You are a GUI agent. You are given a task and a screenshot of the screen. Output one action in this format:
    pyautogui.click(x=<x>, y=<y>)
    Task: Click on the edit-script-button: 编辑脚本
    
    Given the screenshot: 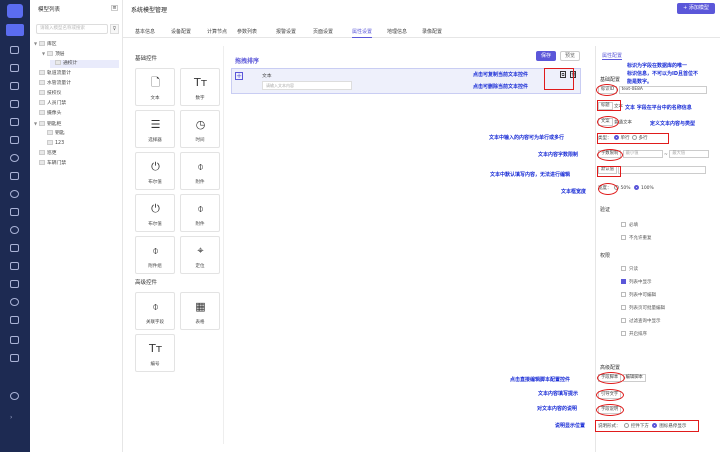 What is the action you would take?
    pyautogui.click(x=634, y=378)
    